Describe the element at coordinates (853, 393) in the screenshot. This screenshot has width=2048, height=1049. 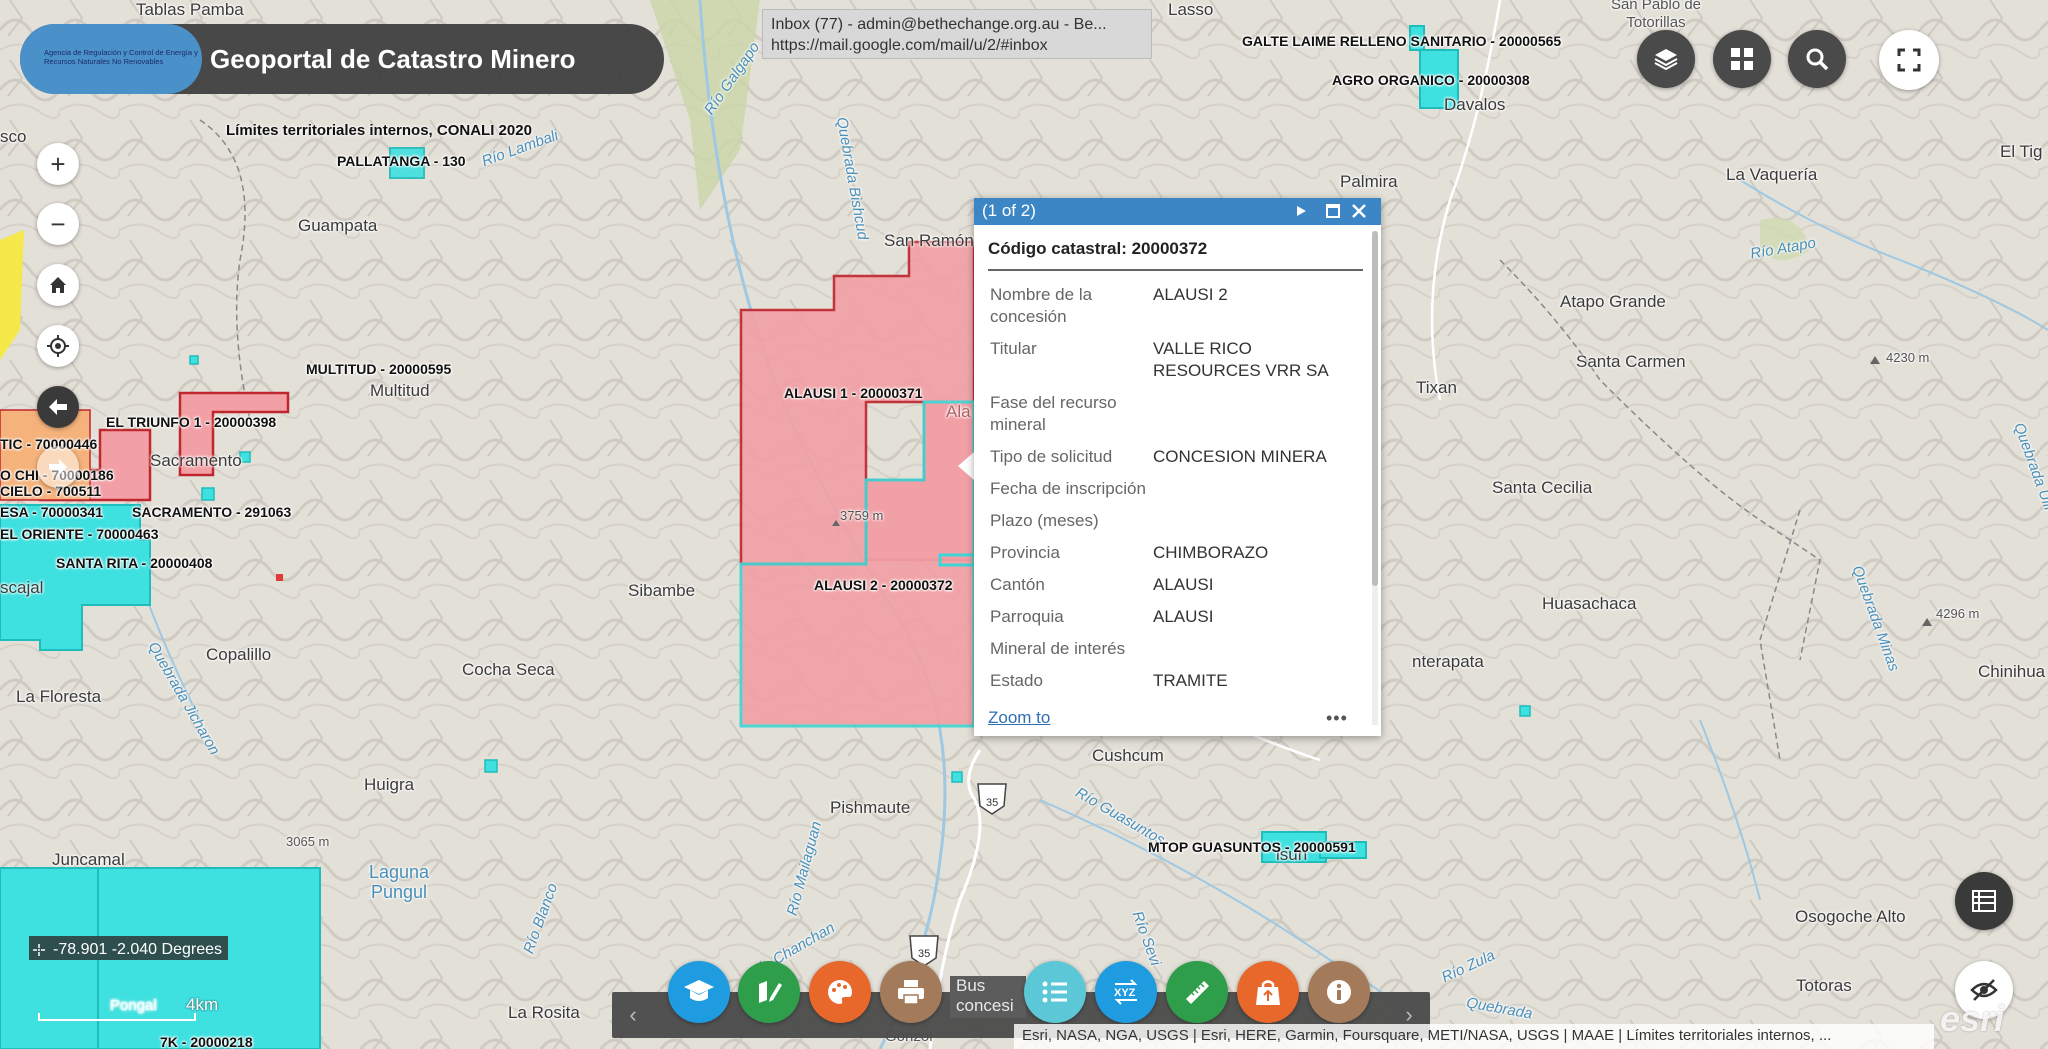
I see `concession-label: ALAUSI 1 - 20000371` at that location.